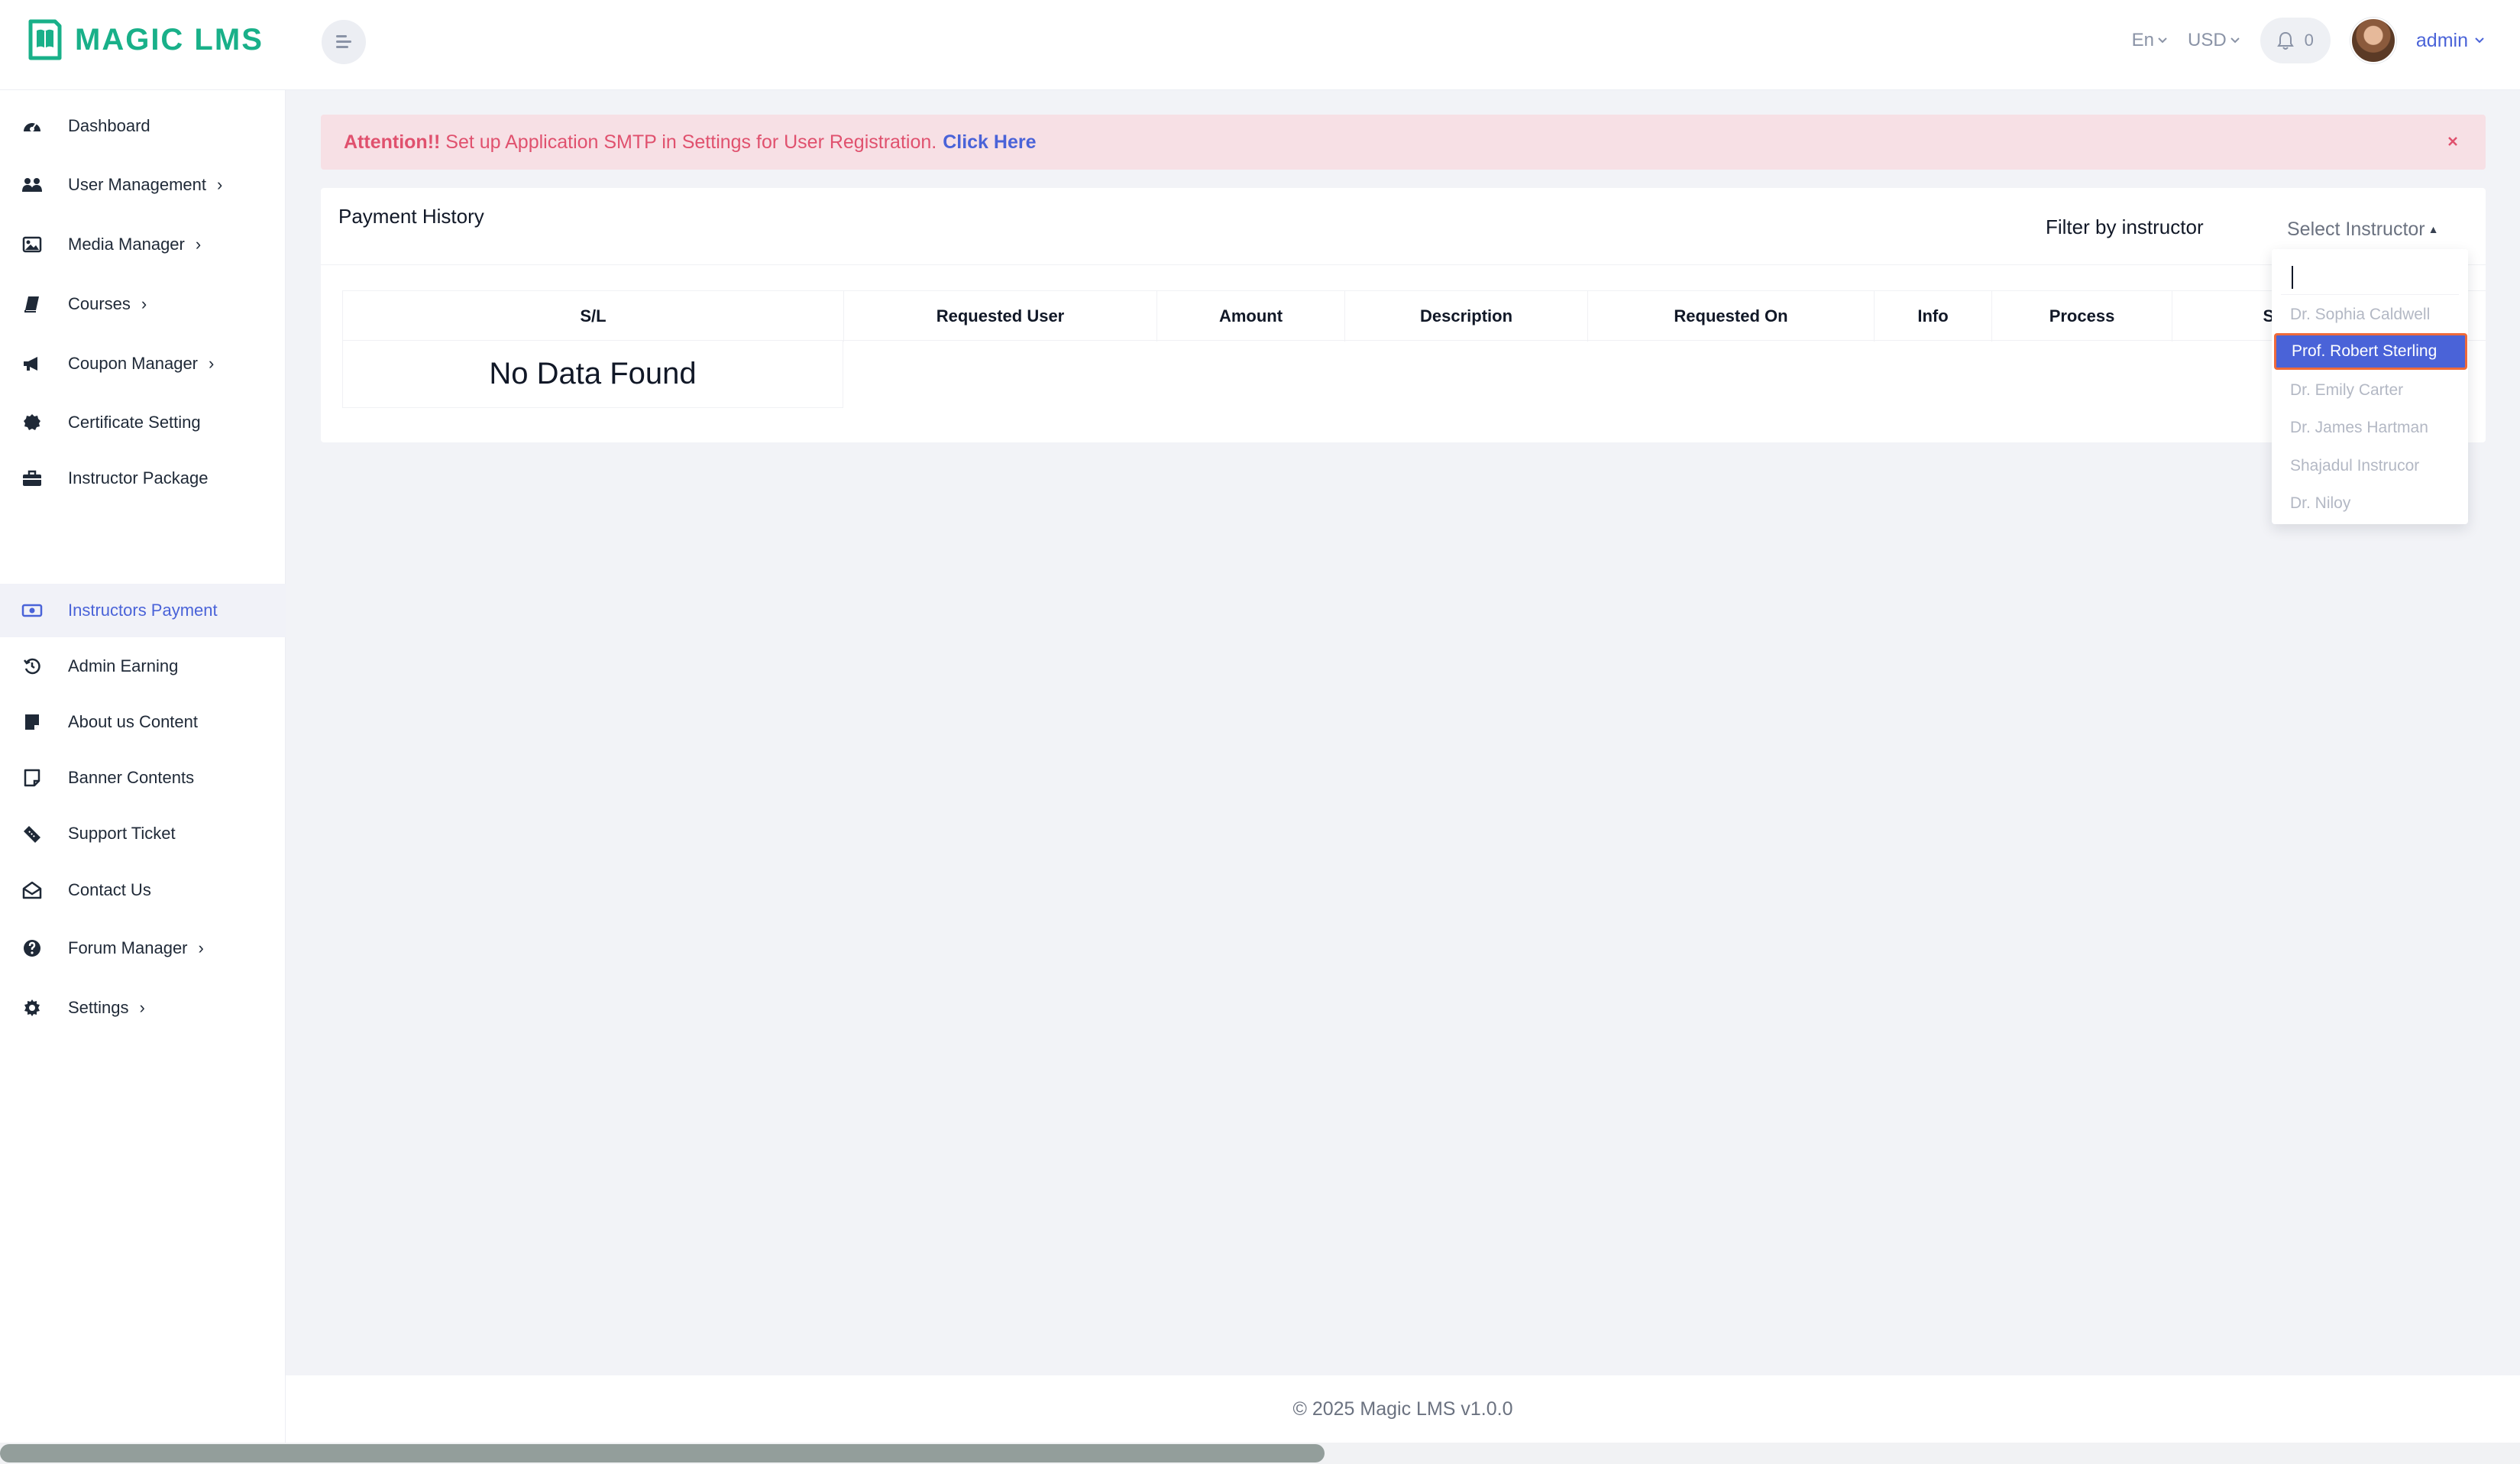  I want to click on certificate-icon, so click(32, 422).